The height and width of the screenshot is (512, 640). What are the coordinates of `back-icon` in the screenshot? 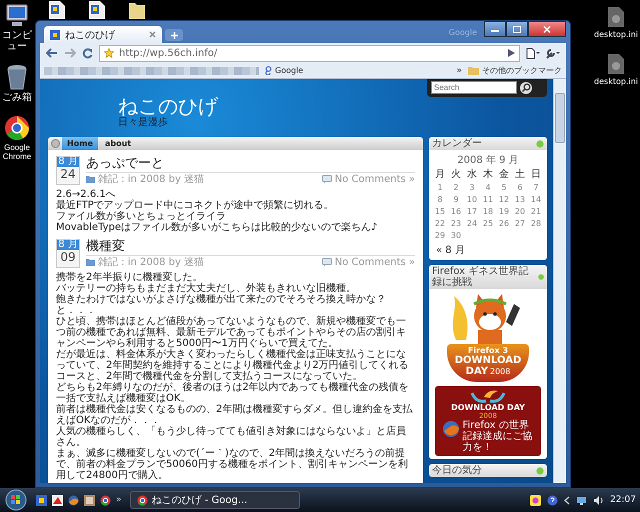 It's located at (52, 53).